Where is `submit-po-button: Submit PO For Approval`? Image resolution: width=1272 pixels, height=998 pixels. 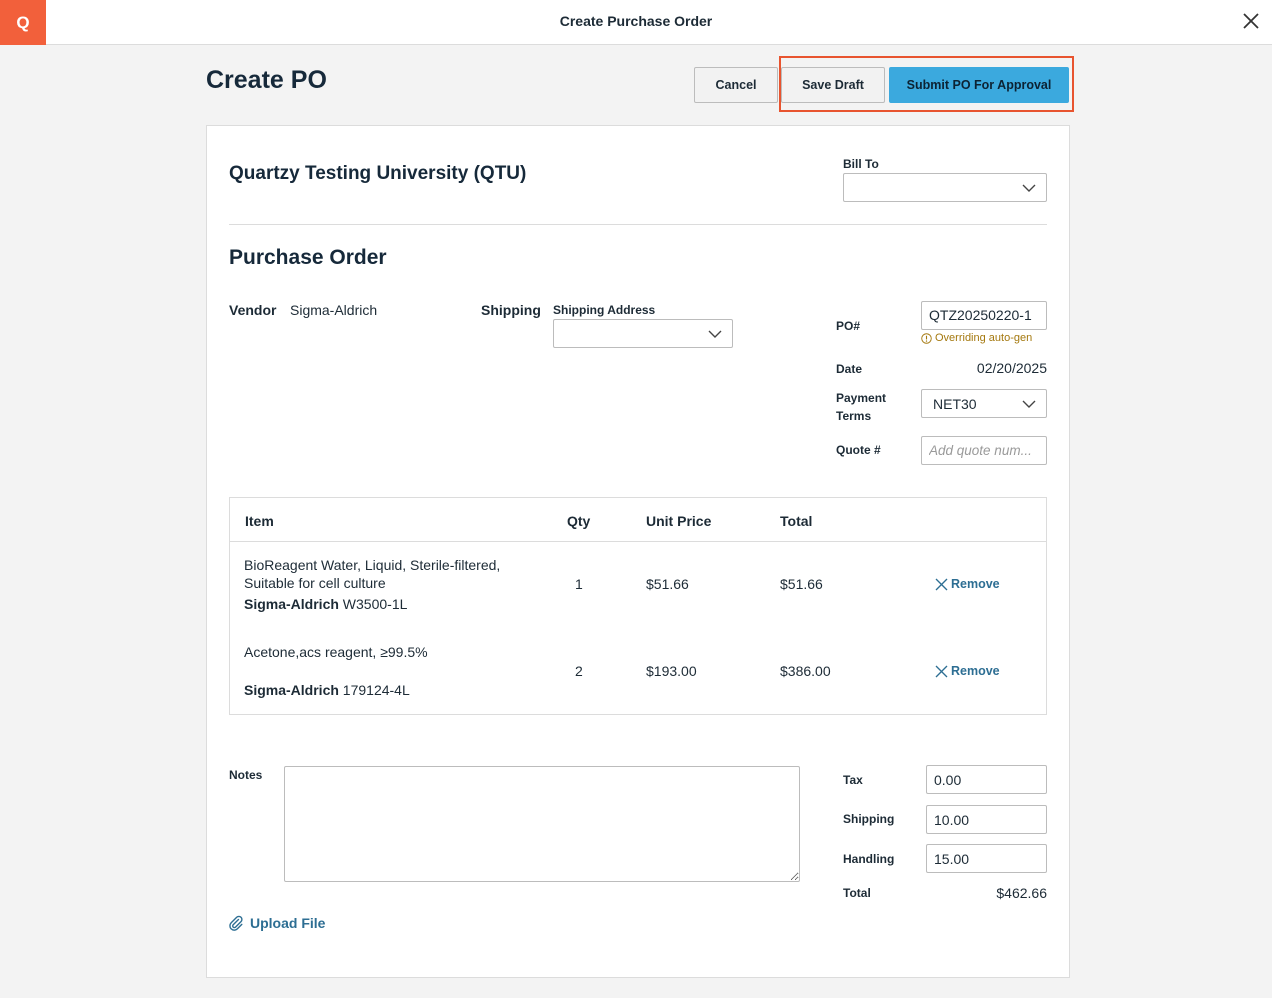 submit-po-button: Submit PO For Approval is located at coordinates (979, 85).